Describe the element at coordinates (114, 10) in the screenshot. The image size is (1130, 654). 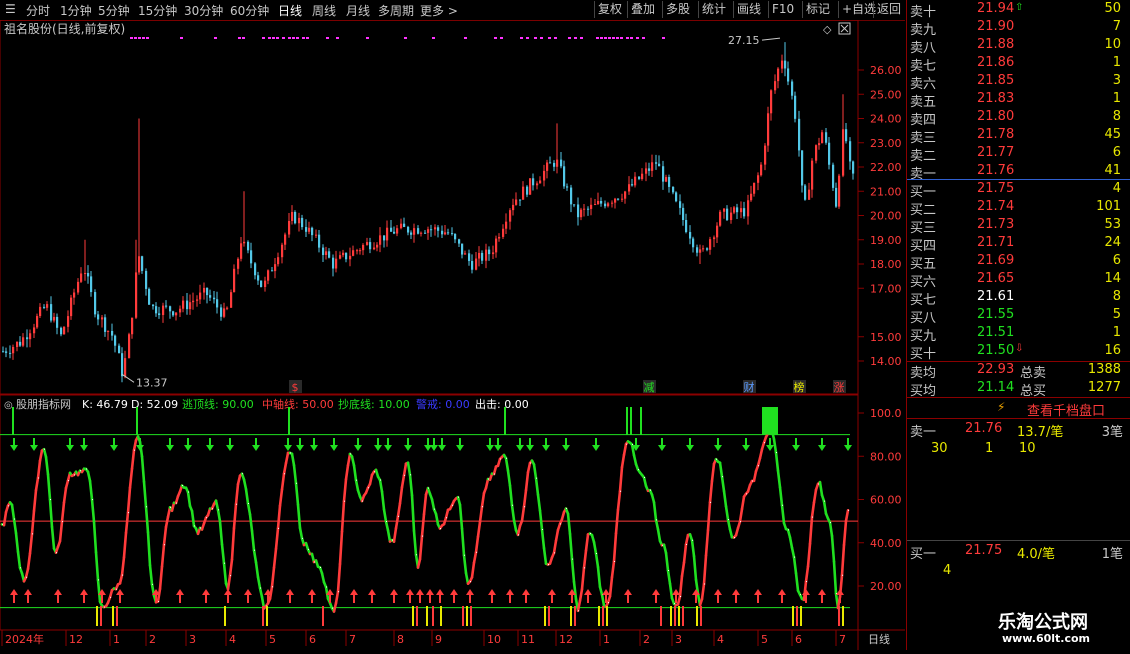
I see `period-tab-2: 5分钟` at that location.